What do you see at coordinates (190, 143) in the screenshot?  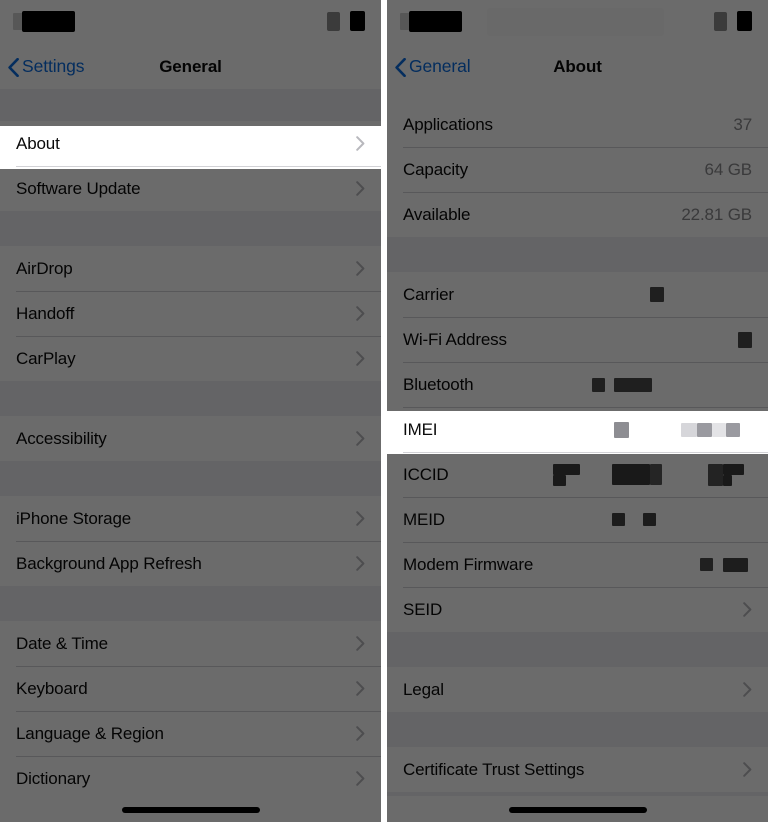 I see `list-item-about: About` at bounding box center [190, 143].